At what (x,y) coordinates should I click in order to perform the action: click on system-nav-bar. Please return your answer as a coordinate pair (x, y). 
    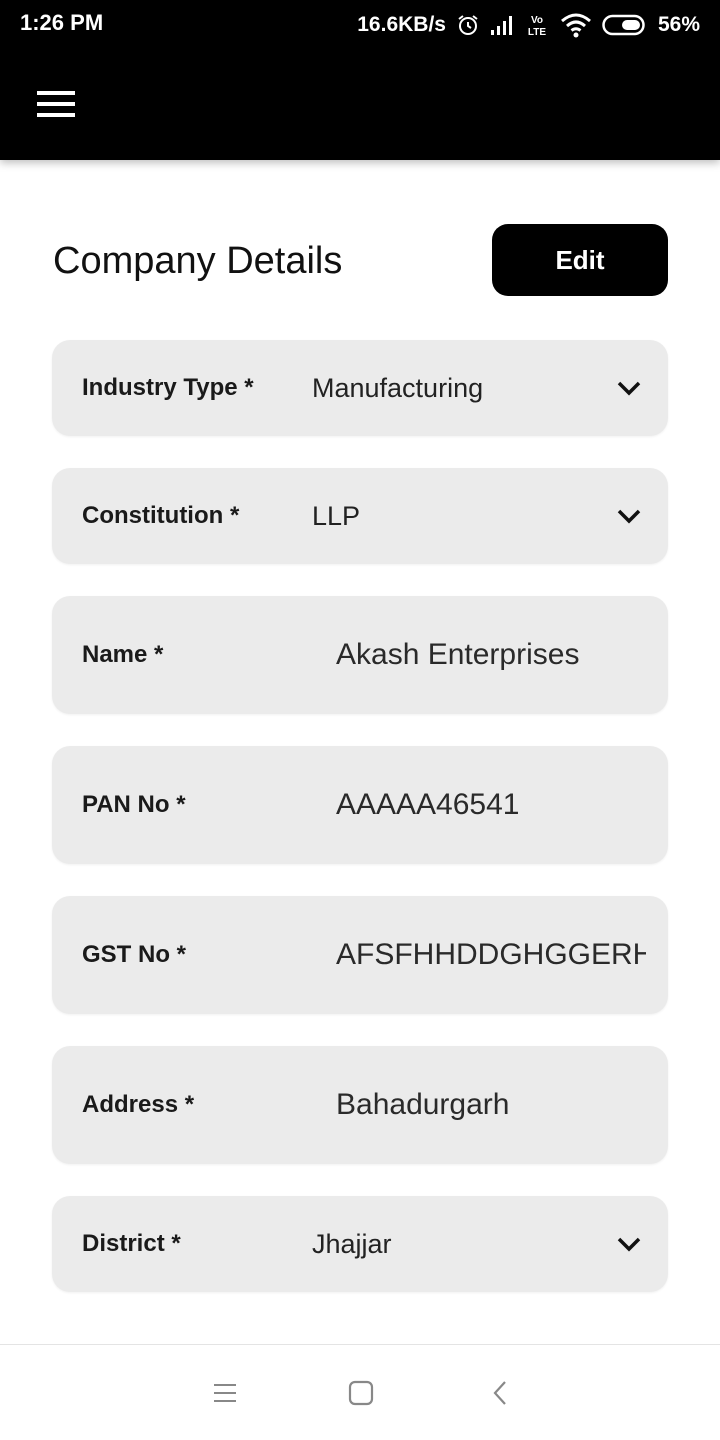
    Looking at the image, I should click on (360, 1392).